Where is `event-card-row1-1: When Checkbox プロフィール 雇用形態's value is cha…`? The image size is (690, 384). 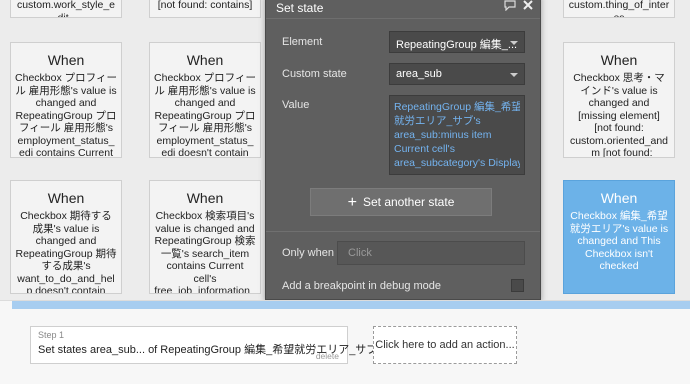
event-card-row1-1: When Checkbox プロフィール 雇用形態's value is cha… is located at coordinates (66, 100).